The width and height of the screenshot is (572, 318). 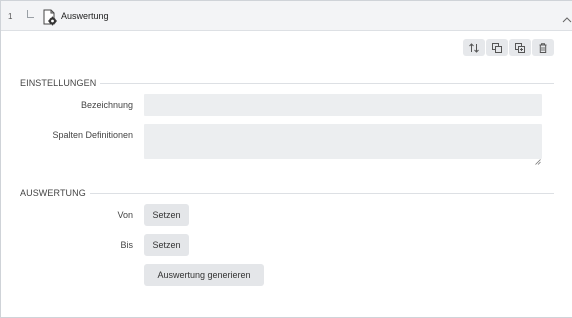 I want to click on chevron-up-icon, so click(x=567, y=17).